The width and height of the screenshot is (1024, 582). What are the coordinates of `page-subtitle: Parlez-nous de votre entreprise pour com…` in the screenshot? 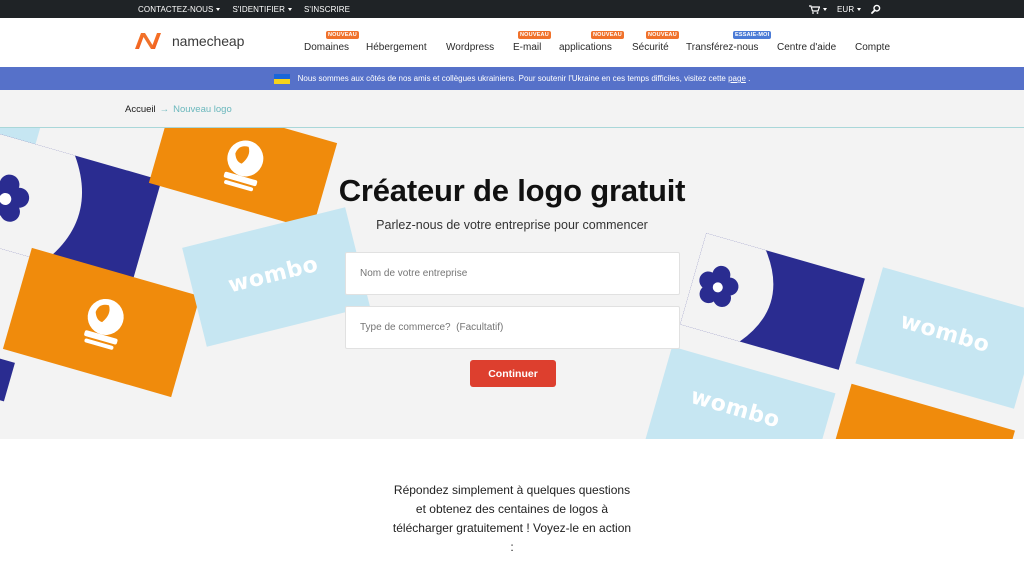 It's located at (512, 225).